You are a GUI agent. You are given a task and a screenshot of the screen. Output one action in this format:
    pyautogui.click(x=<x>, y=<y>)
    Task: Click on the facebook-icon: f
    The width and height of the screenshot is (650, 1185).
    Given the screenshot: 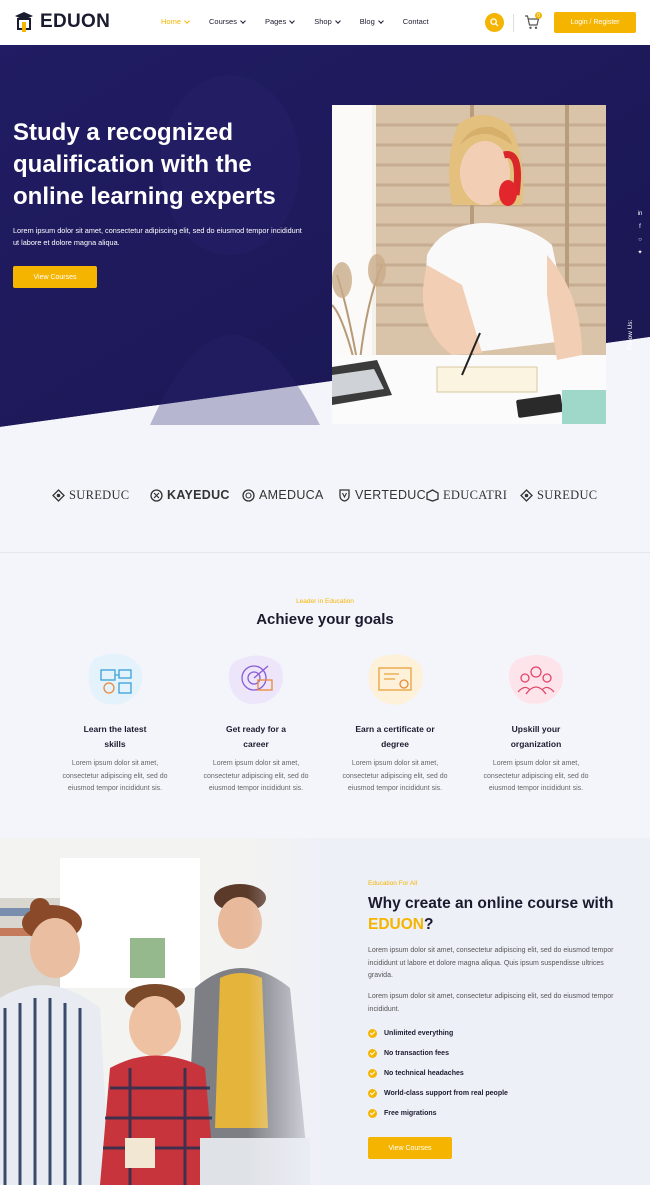 What is the action you would take?
    pyautogui.click(x=640, y=226)
    